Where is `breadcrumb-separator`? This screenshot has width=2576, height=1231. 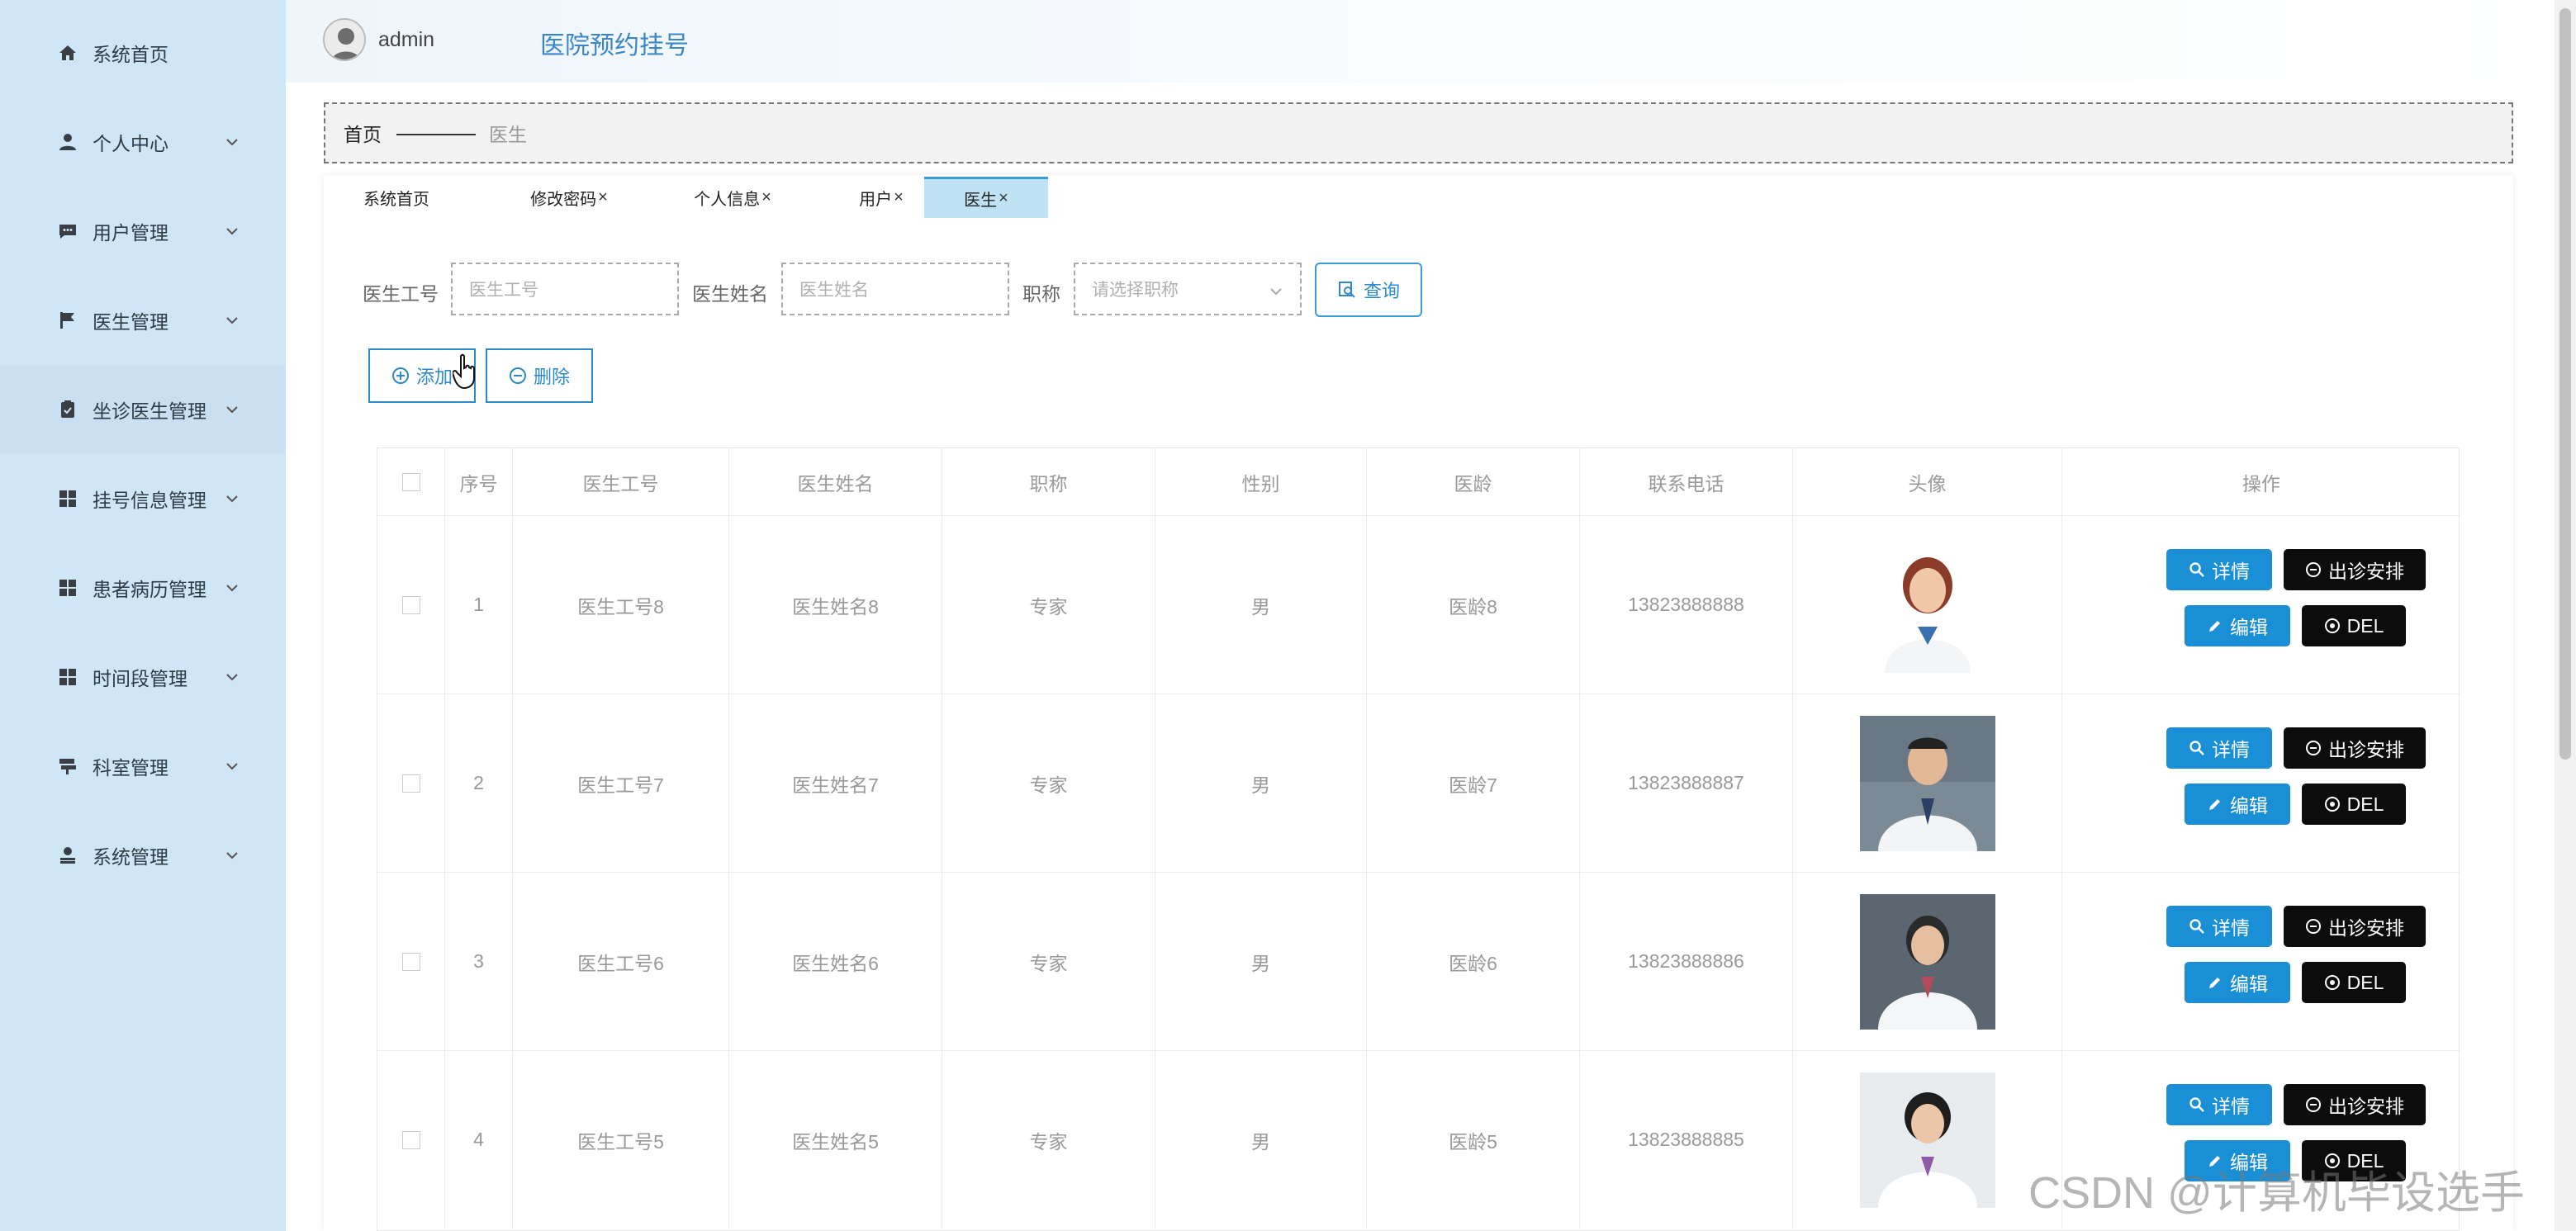 breadcrumb-separator is located at coordinates (436, 134).